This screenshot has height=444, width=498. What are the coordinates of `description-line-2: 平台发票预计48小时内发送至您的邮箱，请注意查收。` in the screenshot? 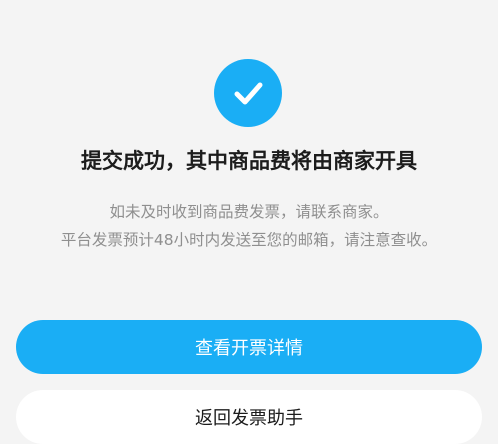 It's located at (249, 240).